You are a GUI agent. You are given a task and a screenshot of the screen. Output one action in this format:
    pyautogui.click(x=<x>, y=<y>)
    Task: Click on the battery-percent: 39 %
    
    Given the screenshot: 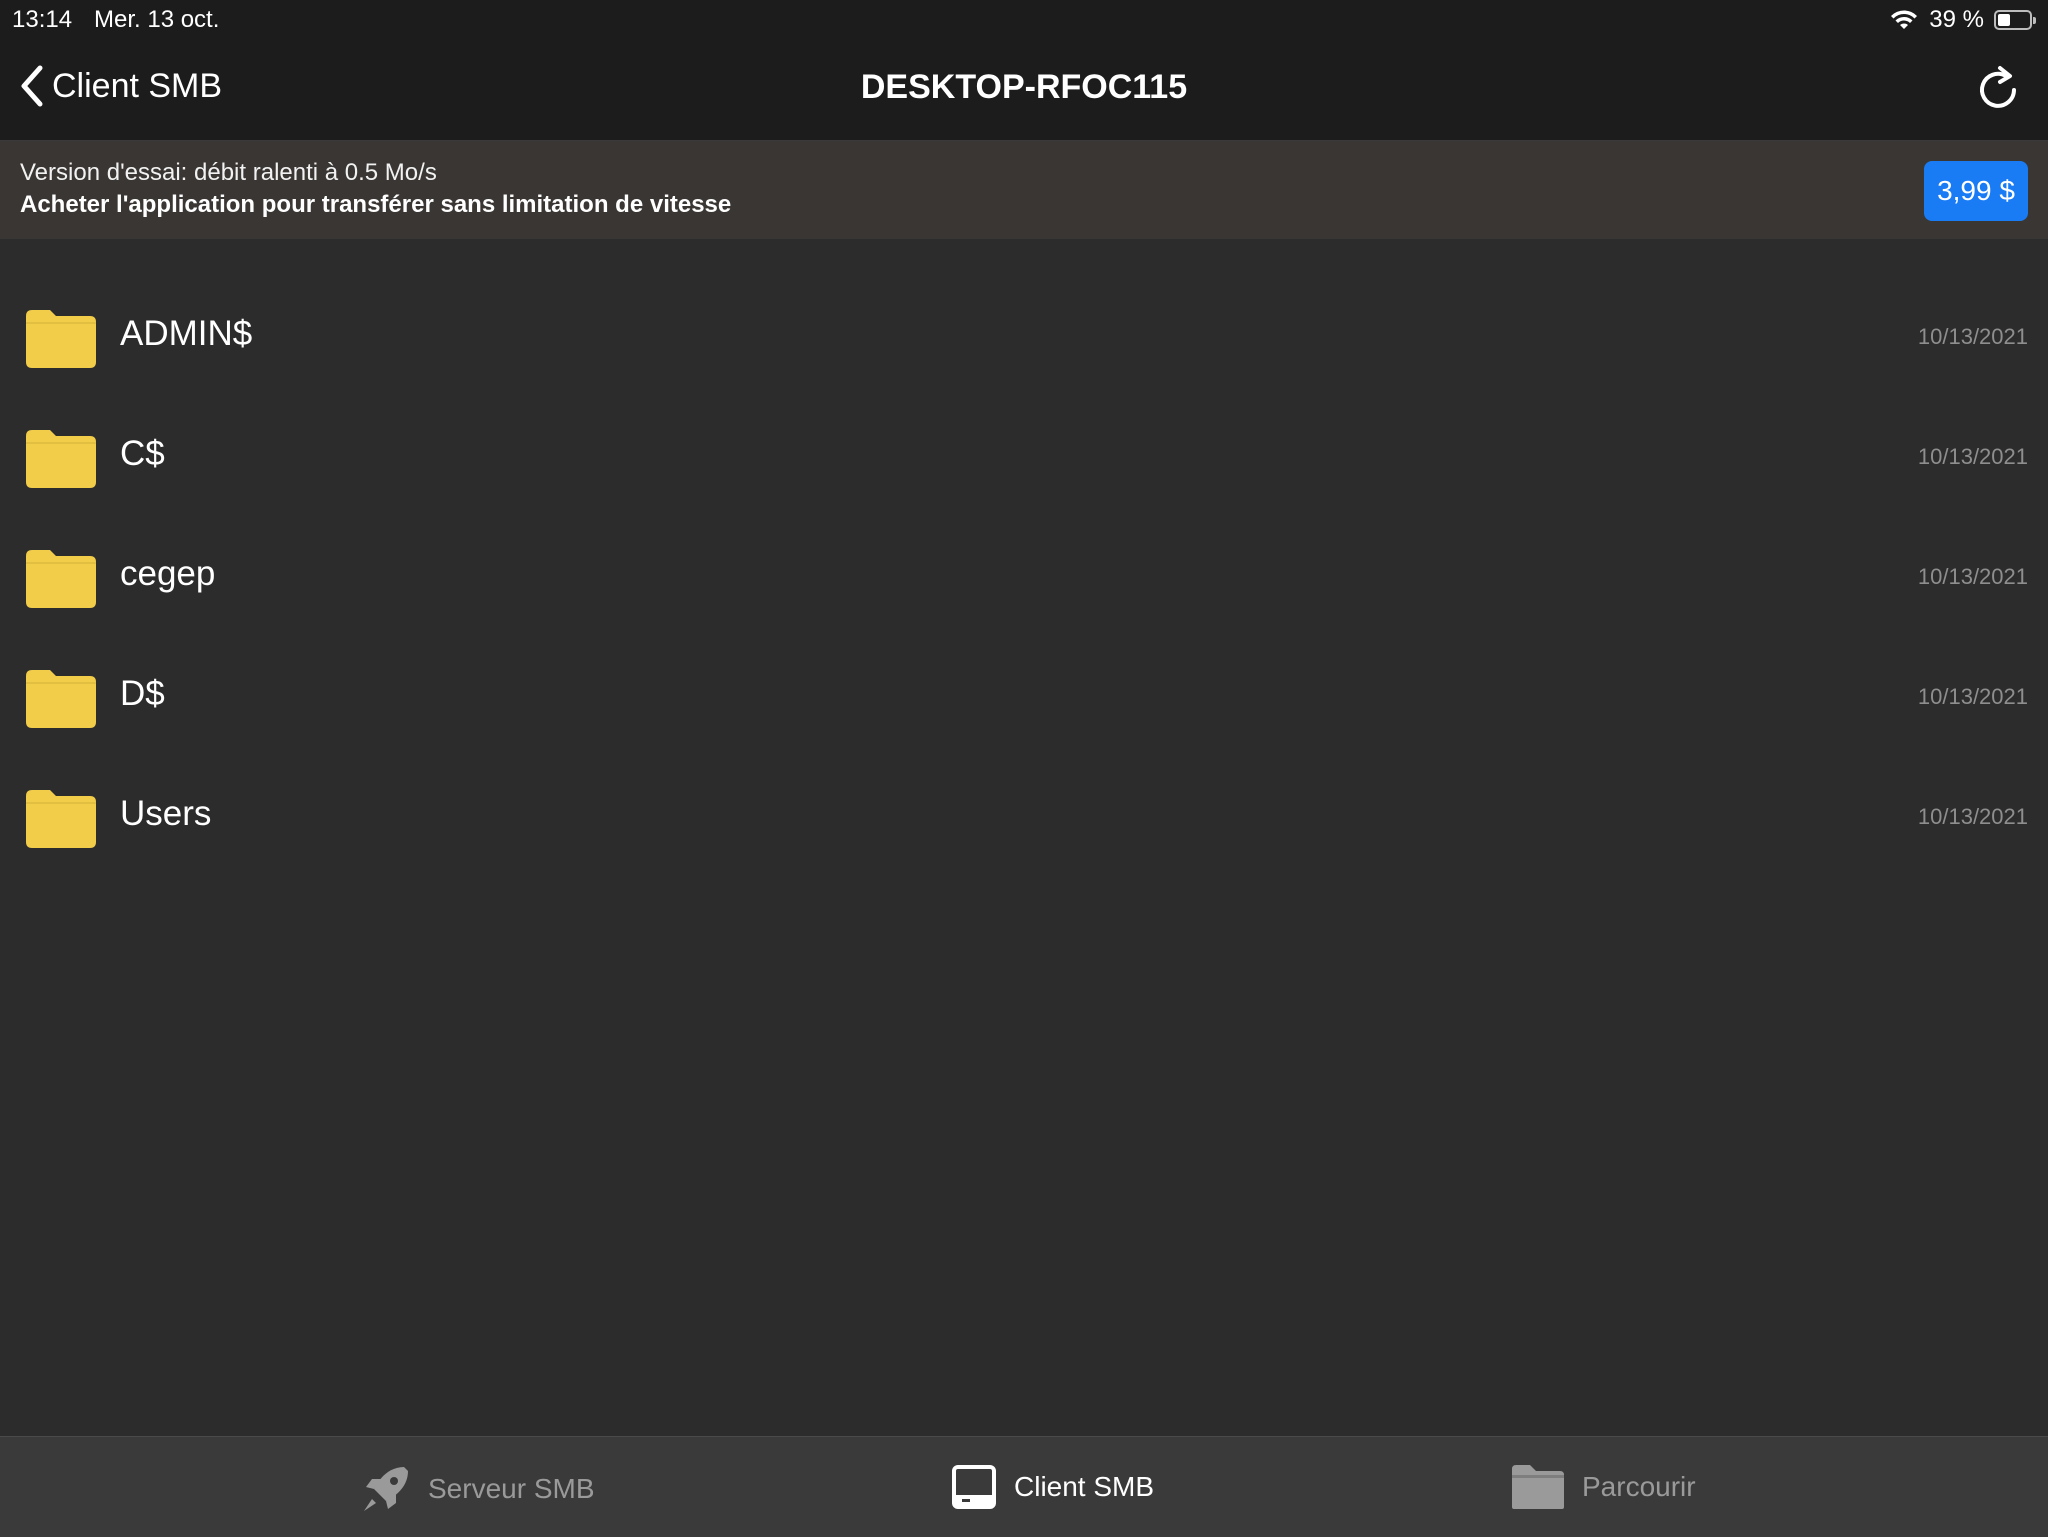 What is the action you would take?
    pyautogui.click(x=1956, y=19)
    